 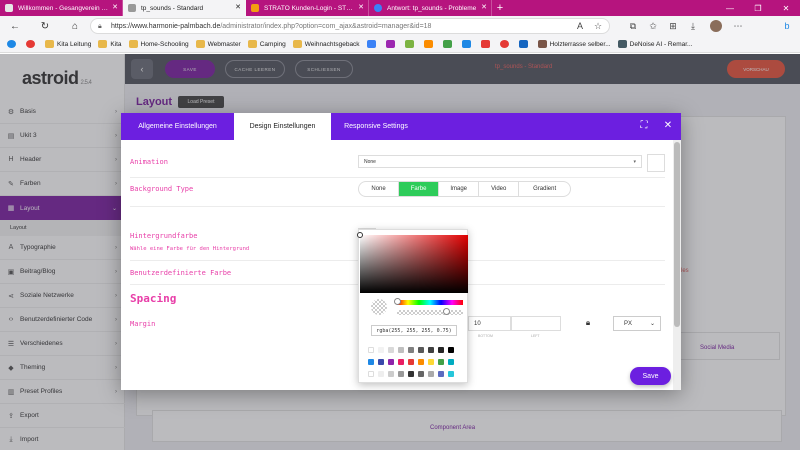 I want to click on browser-tab: Willkommen - Gesangverein Ha ✕, so click(x=61, y=8).